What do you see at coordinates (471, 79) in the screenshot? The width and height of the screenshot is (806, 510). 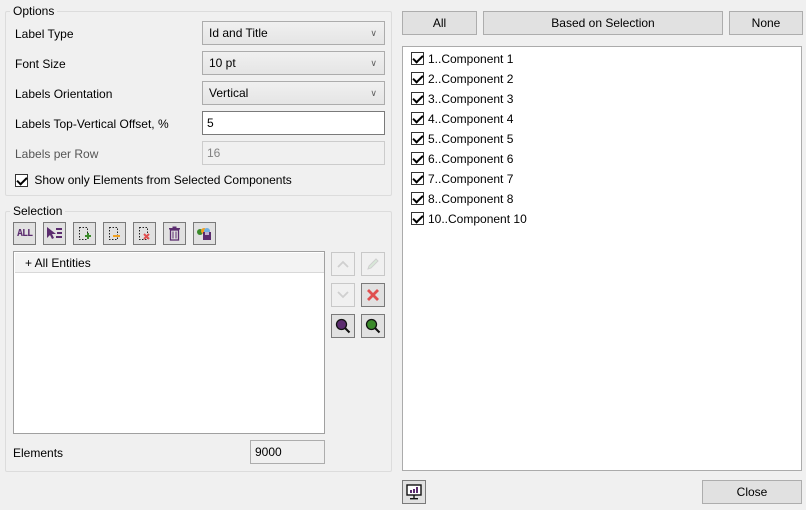 I see `component-label: 2..Component 2` at bounding box center [471, 79].